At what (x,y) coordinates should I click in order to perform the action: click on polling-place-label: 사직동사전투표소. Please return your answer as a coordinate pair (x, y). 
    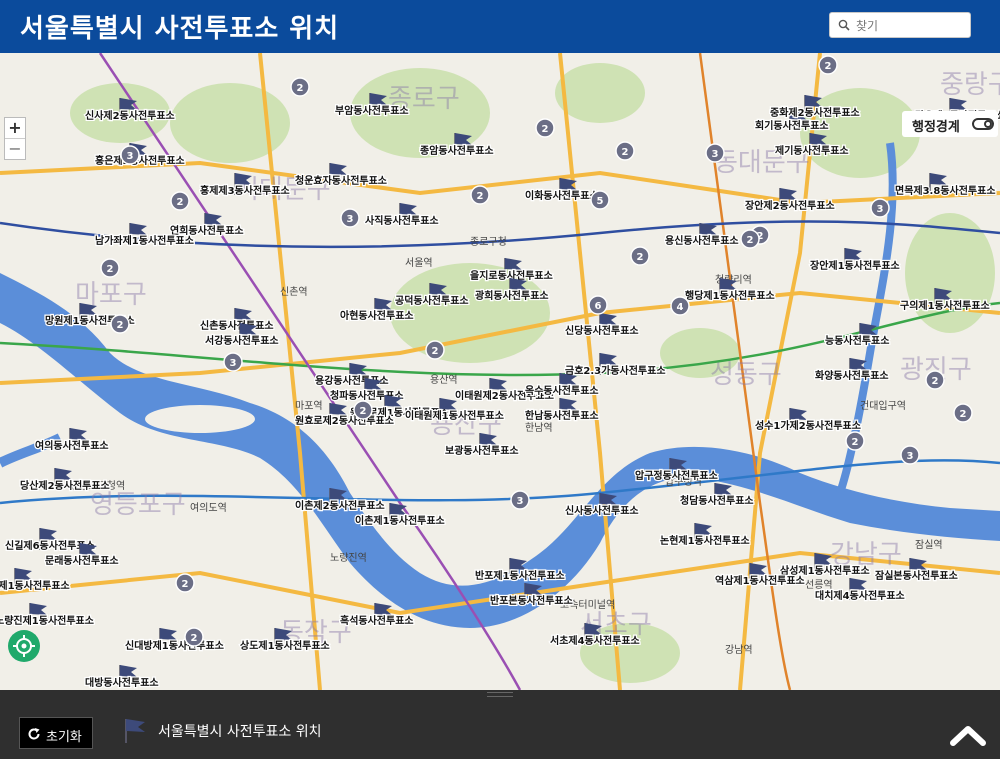
    Looking at the image, I should click on (402, 220).